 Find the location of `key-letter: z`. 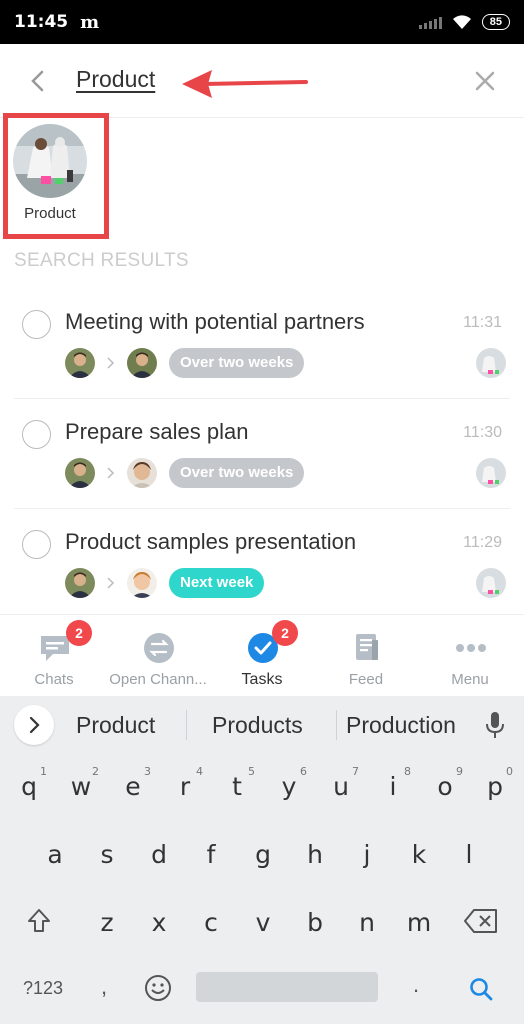

key-letter: z is located at coordinates (107, 922).